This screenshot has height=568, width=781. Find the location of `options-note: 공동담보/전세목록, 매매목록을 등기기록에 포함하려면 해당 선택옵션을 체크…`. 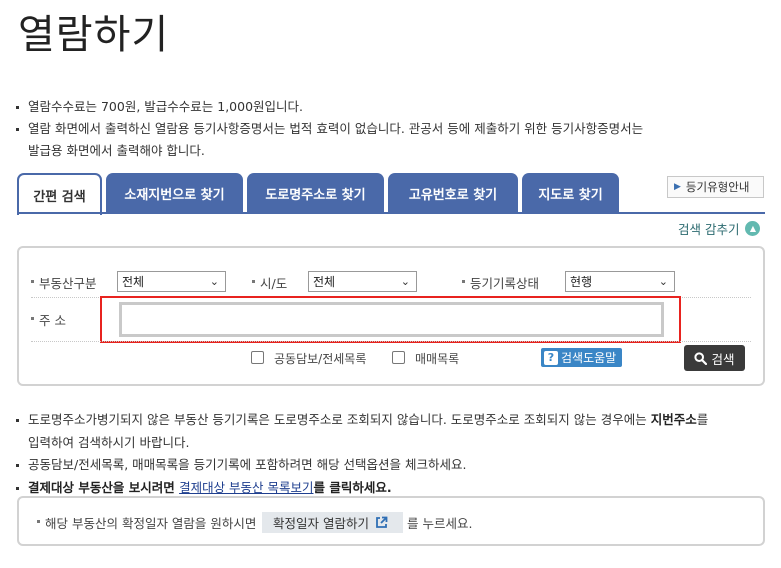

options-note: 공동담보/전세목록, 매매목록을 등기기록에 포함하려면 해당 선택옵션을 체크… is located at coordinates (389, 465).